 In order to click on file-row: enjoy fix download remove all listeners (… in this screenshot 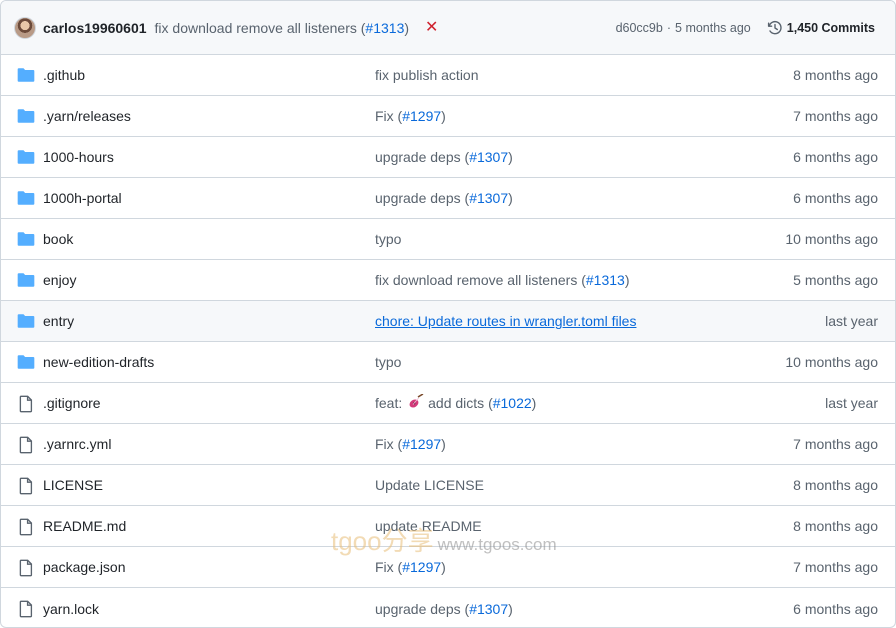, I will do `click(448, 280)`.